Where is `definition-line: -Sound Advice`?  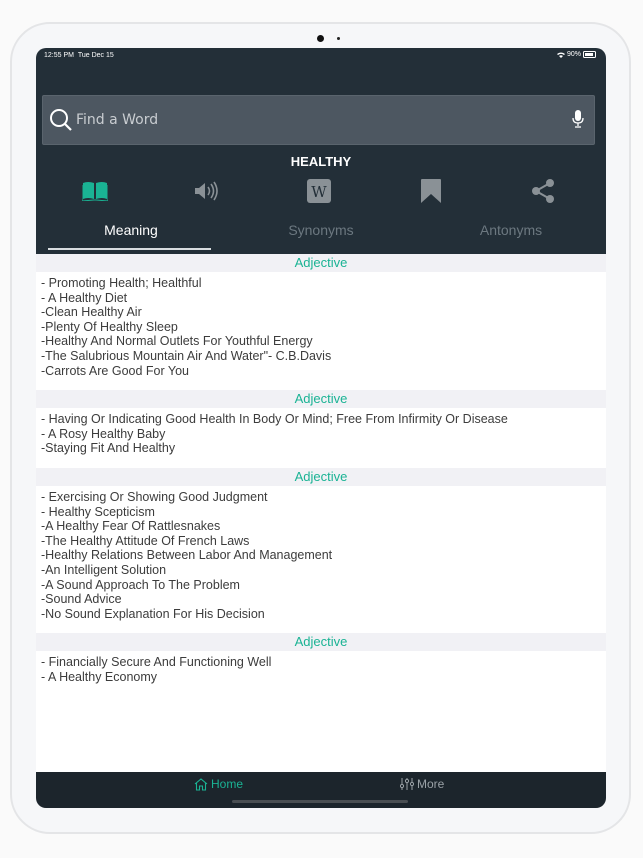
definition-line: -Sound Advice is located at coordinates (81, 599).